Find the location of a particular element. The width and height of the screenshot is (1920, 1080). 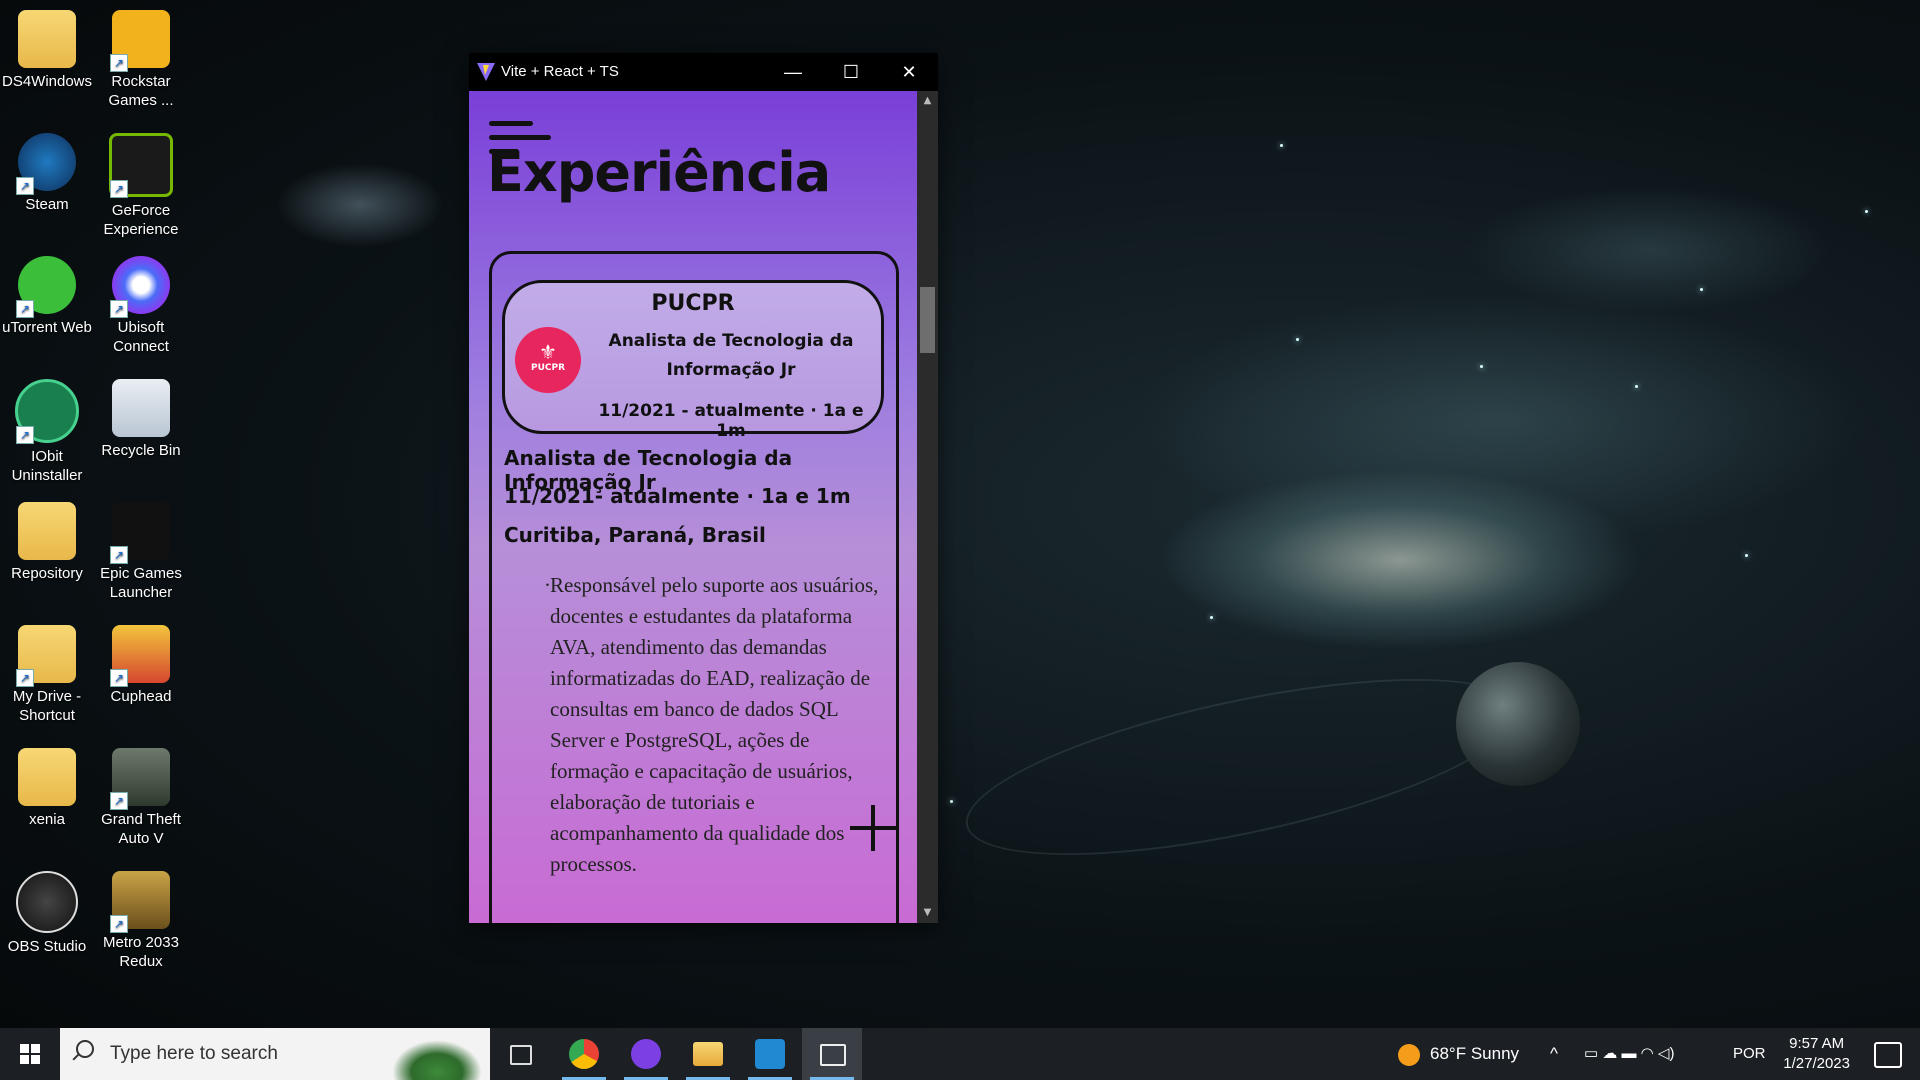

desktop-icon-geforce: ↗ GeForce Experience is located at coordinates (141, 185).